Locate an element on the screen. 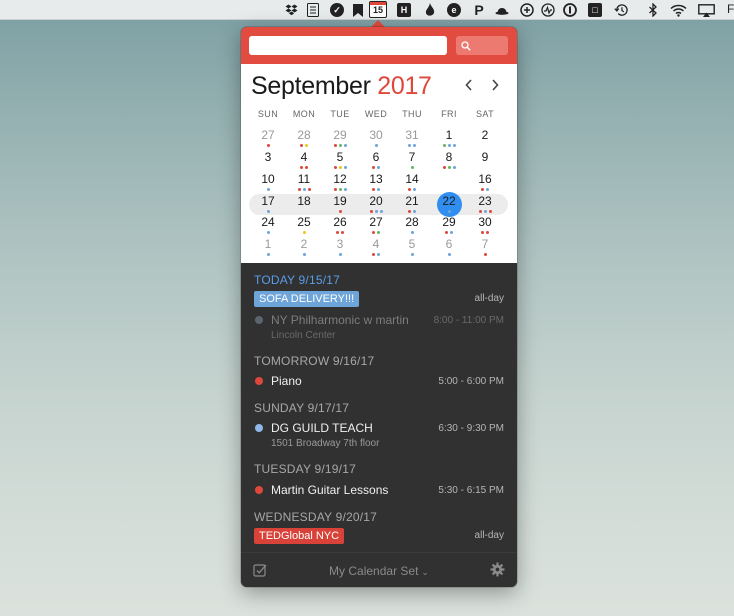  day-cell: 19 is located at coordinates (340, 204).